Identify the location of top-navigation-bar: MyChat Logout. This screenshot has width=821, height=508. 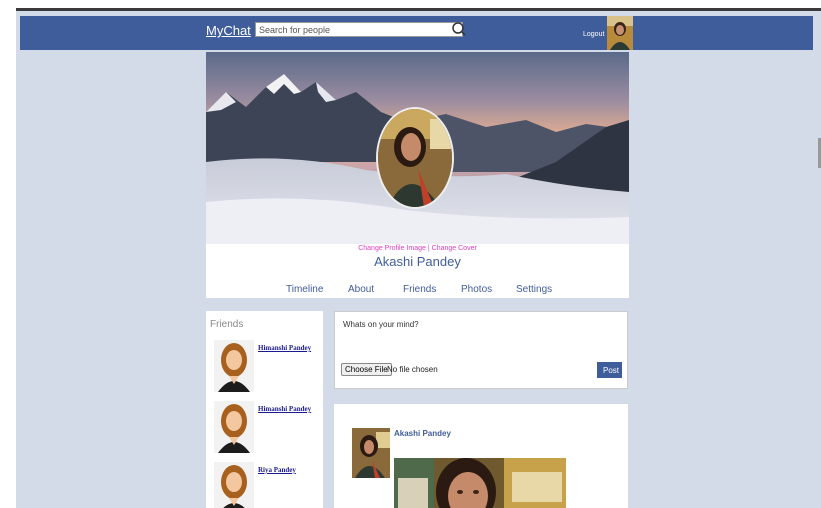
(416, 33).